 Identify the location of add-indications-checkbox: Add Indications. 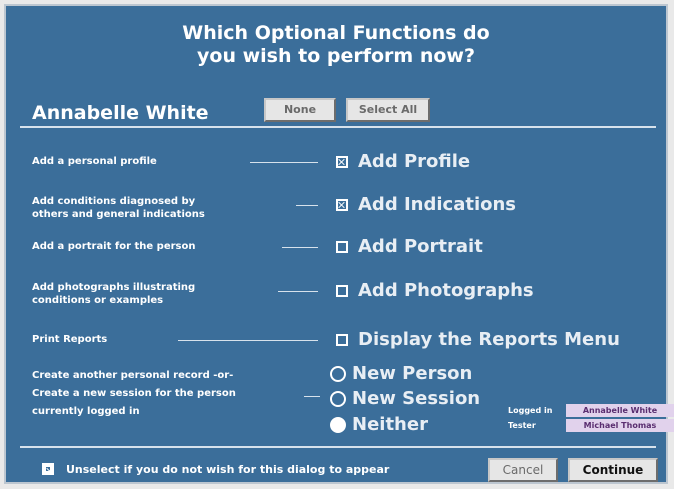
(426, 204).